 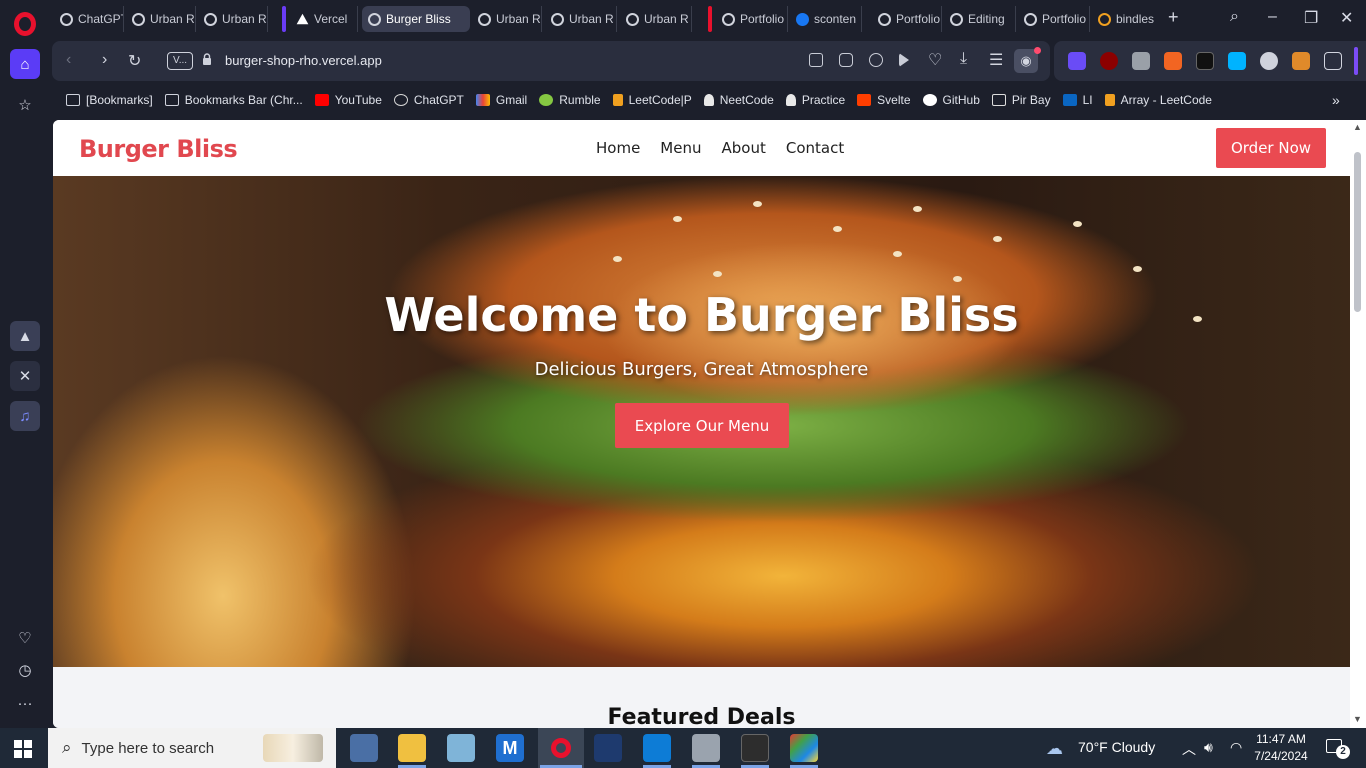 What do you see at coordinates (815, 148) in the screenshot?
I see `nav-contact: Contact` at bounding box center [815, 148].